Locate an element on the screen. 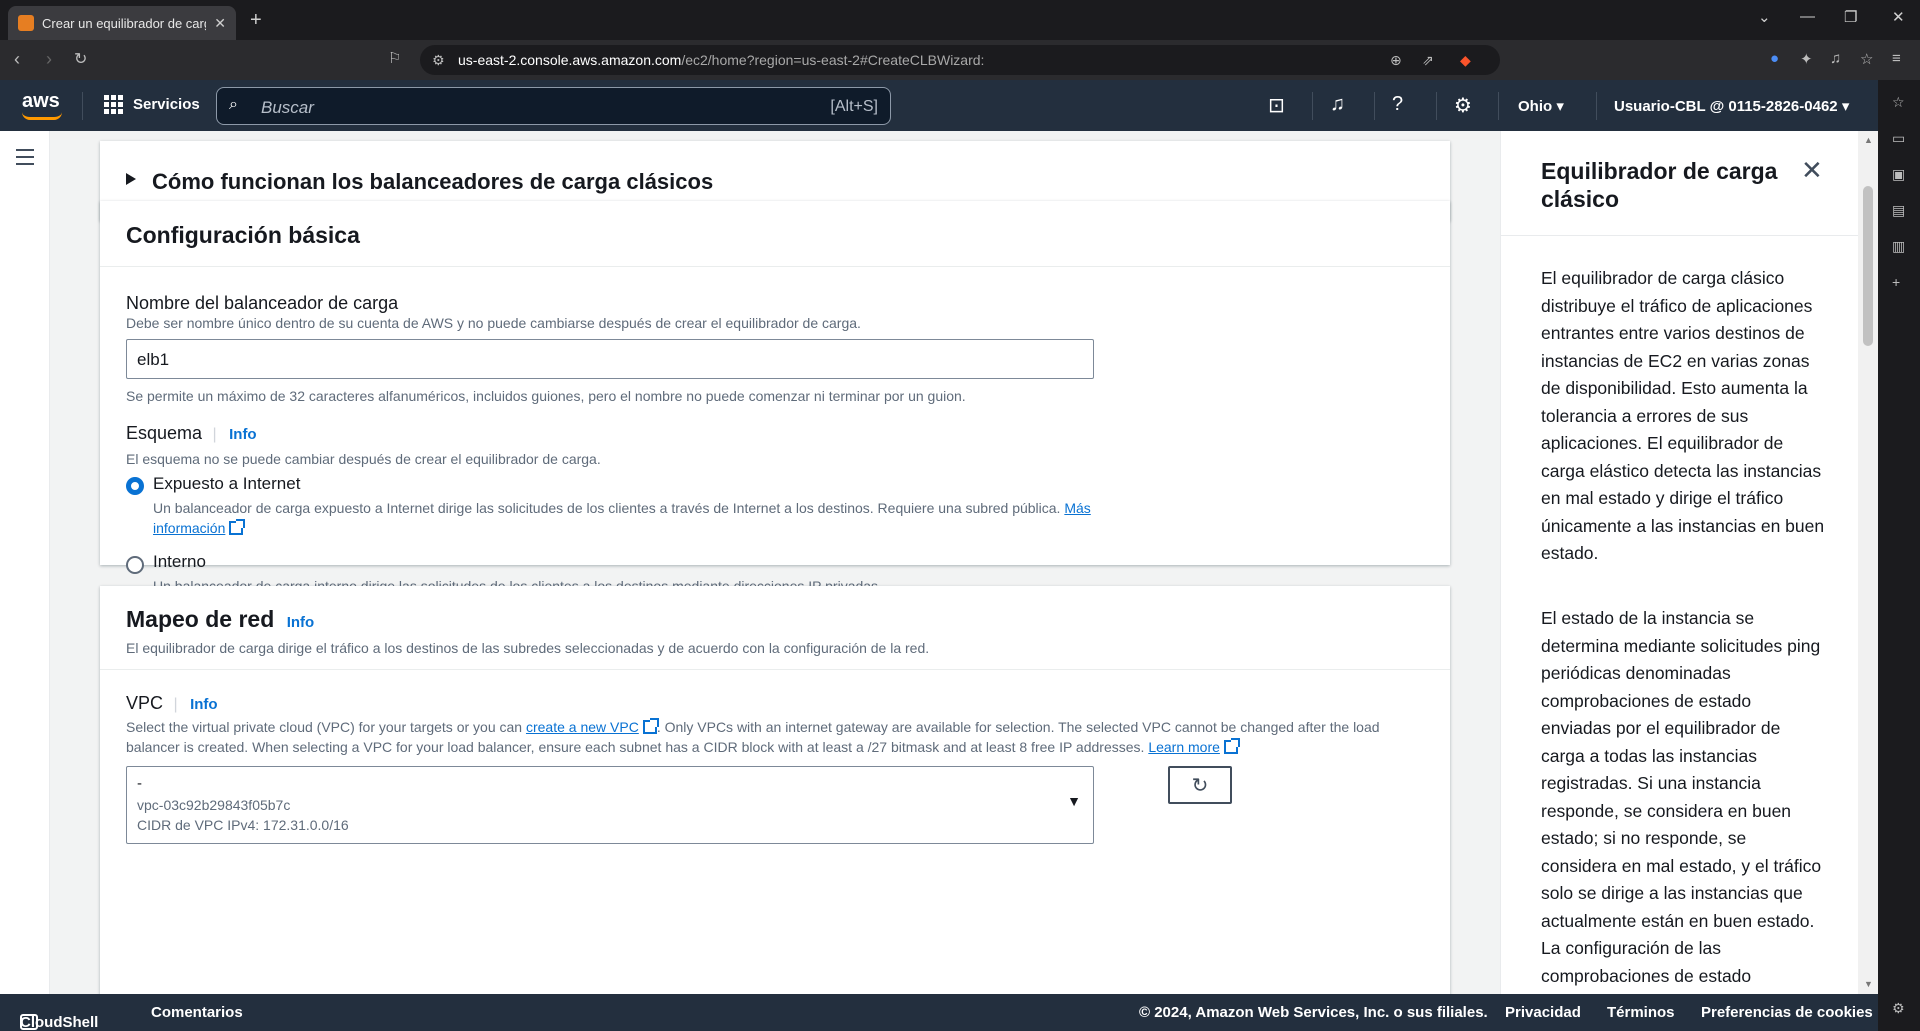 The height and width of the screenshot is (1031, 1920). site-info-icon: ⚙ is located at coordinates (438, 60).